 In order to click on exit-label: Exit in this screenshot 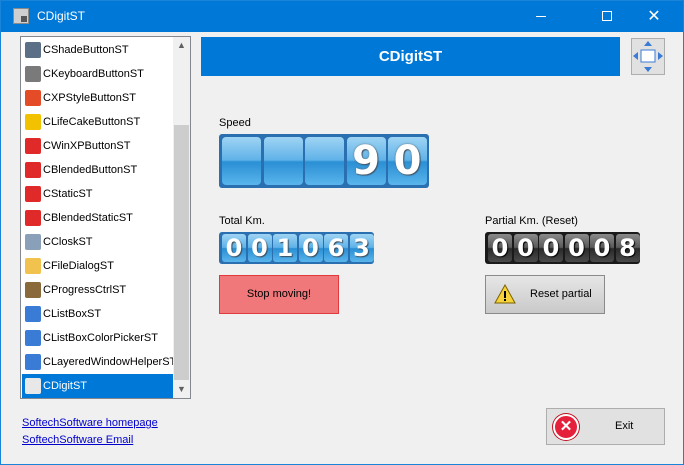, I will do `click(624, 426)`.